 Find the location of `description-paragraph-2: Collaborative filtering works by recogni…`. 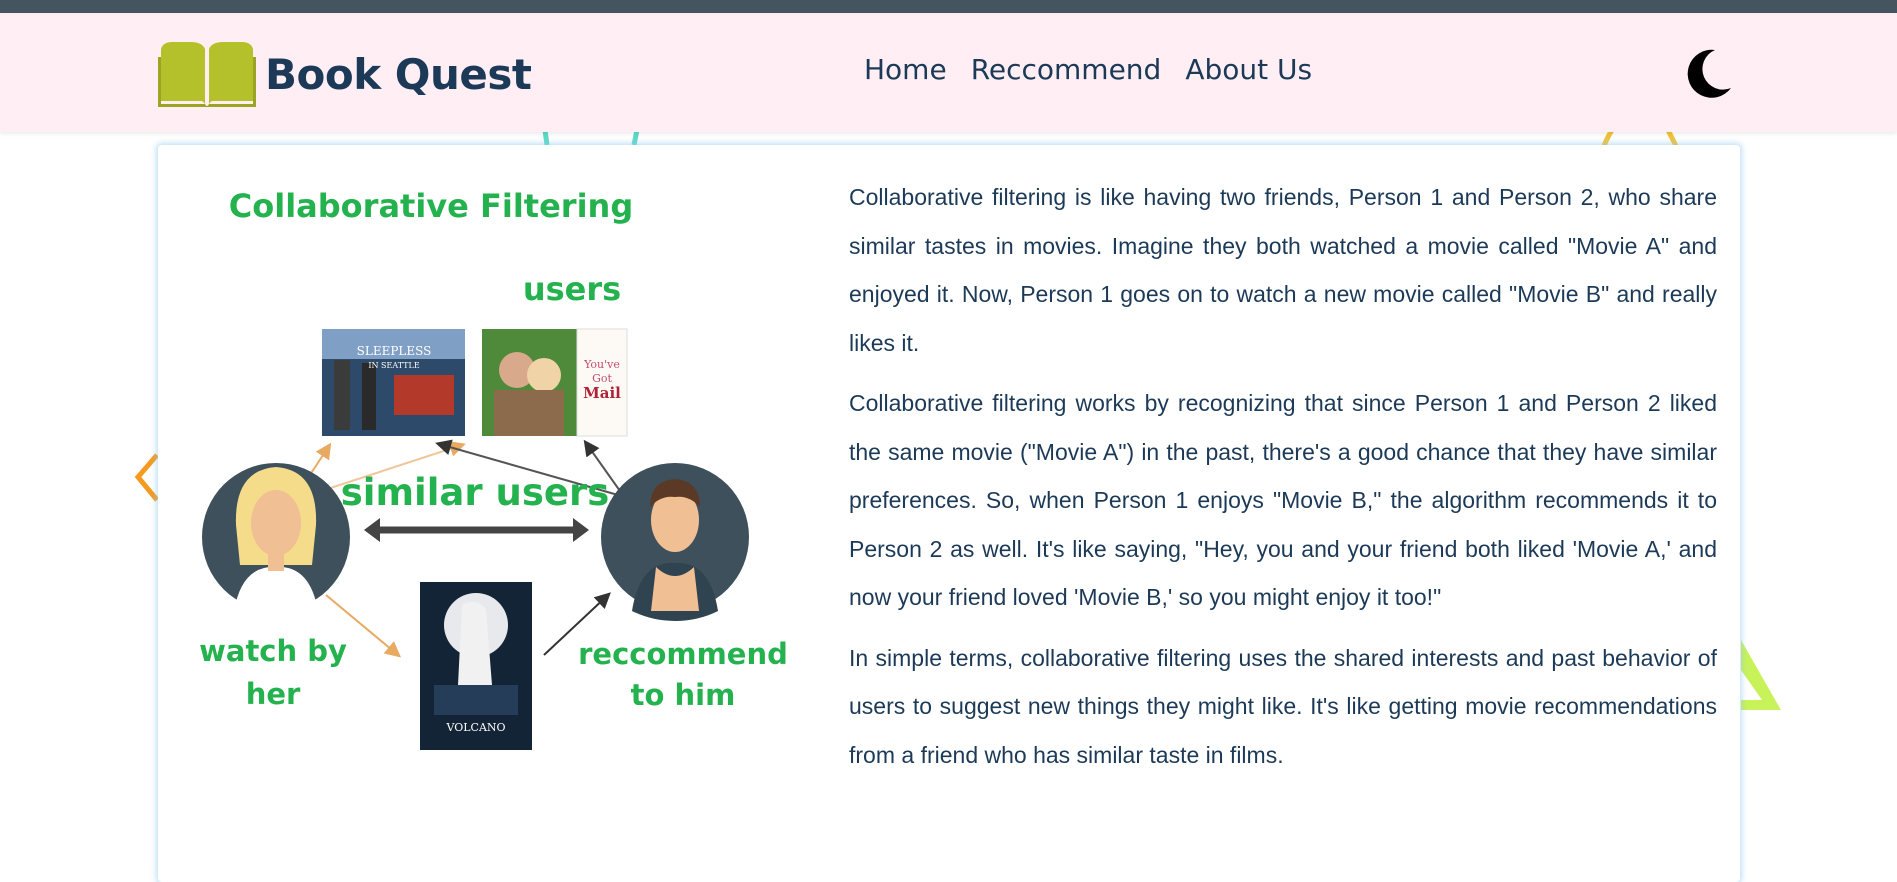

description-paragraph-2: Collaborative filtering works by recogni… is located at coordinates (1283, 500).